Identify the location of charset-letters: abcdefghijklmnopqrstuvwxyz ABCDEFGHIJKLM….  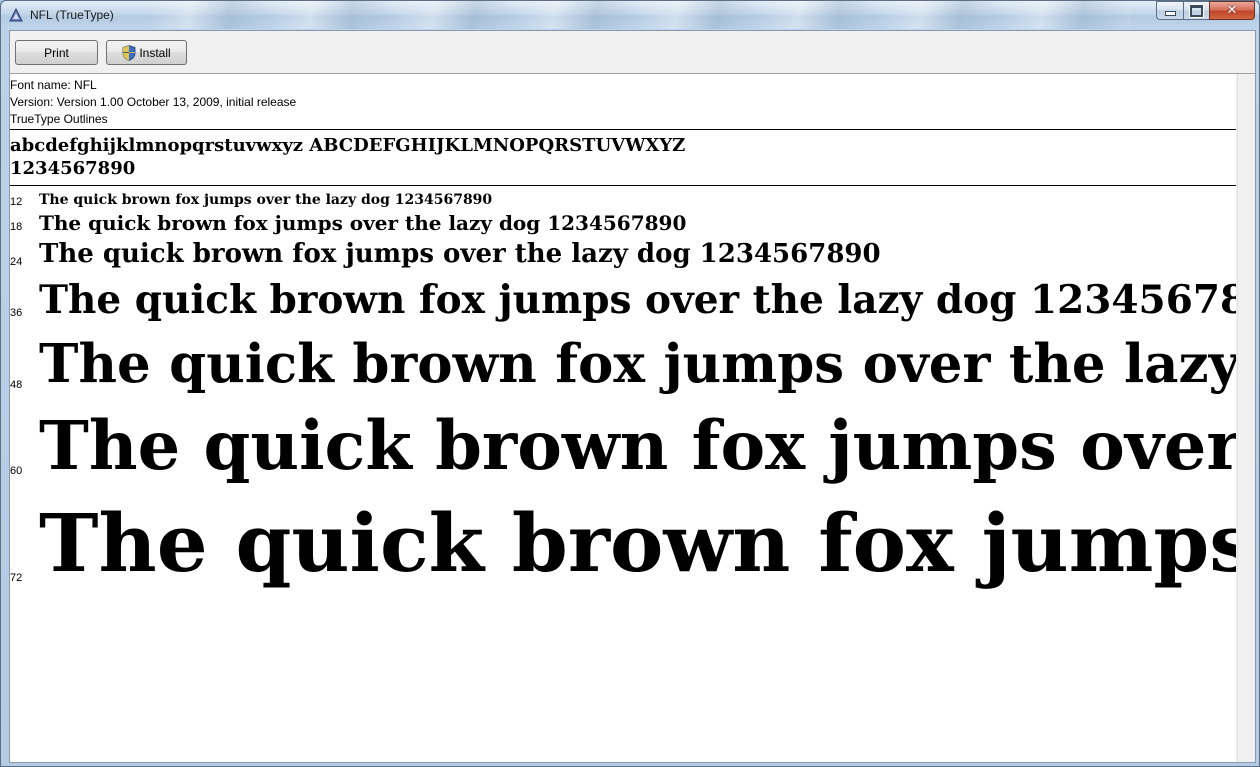
(348, 145).